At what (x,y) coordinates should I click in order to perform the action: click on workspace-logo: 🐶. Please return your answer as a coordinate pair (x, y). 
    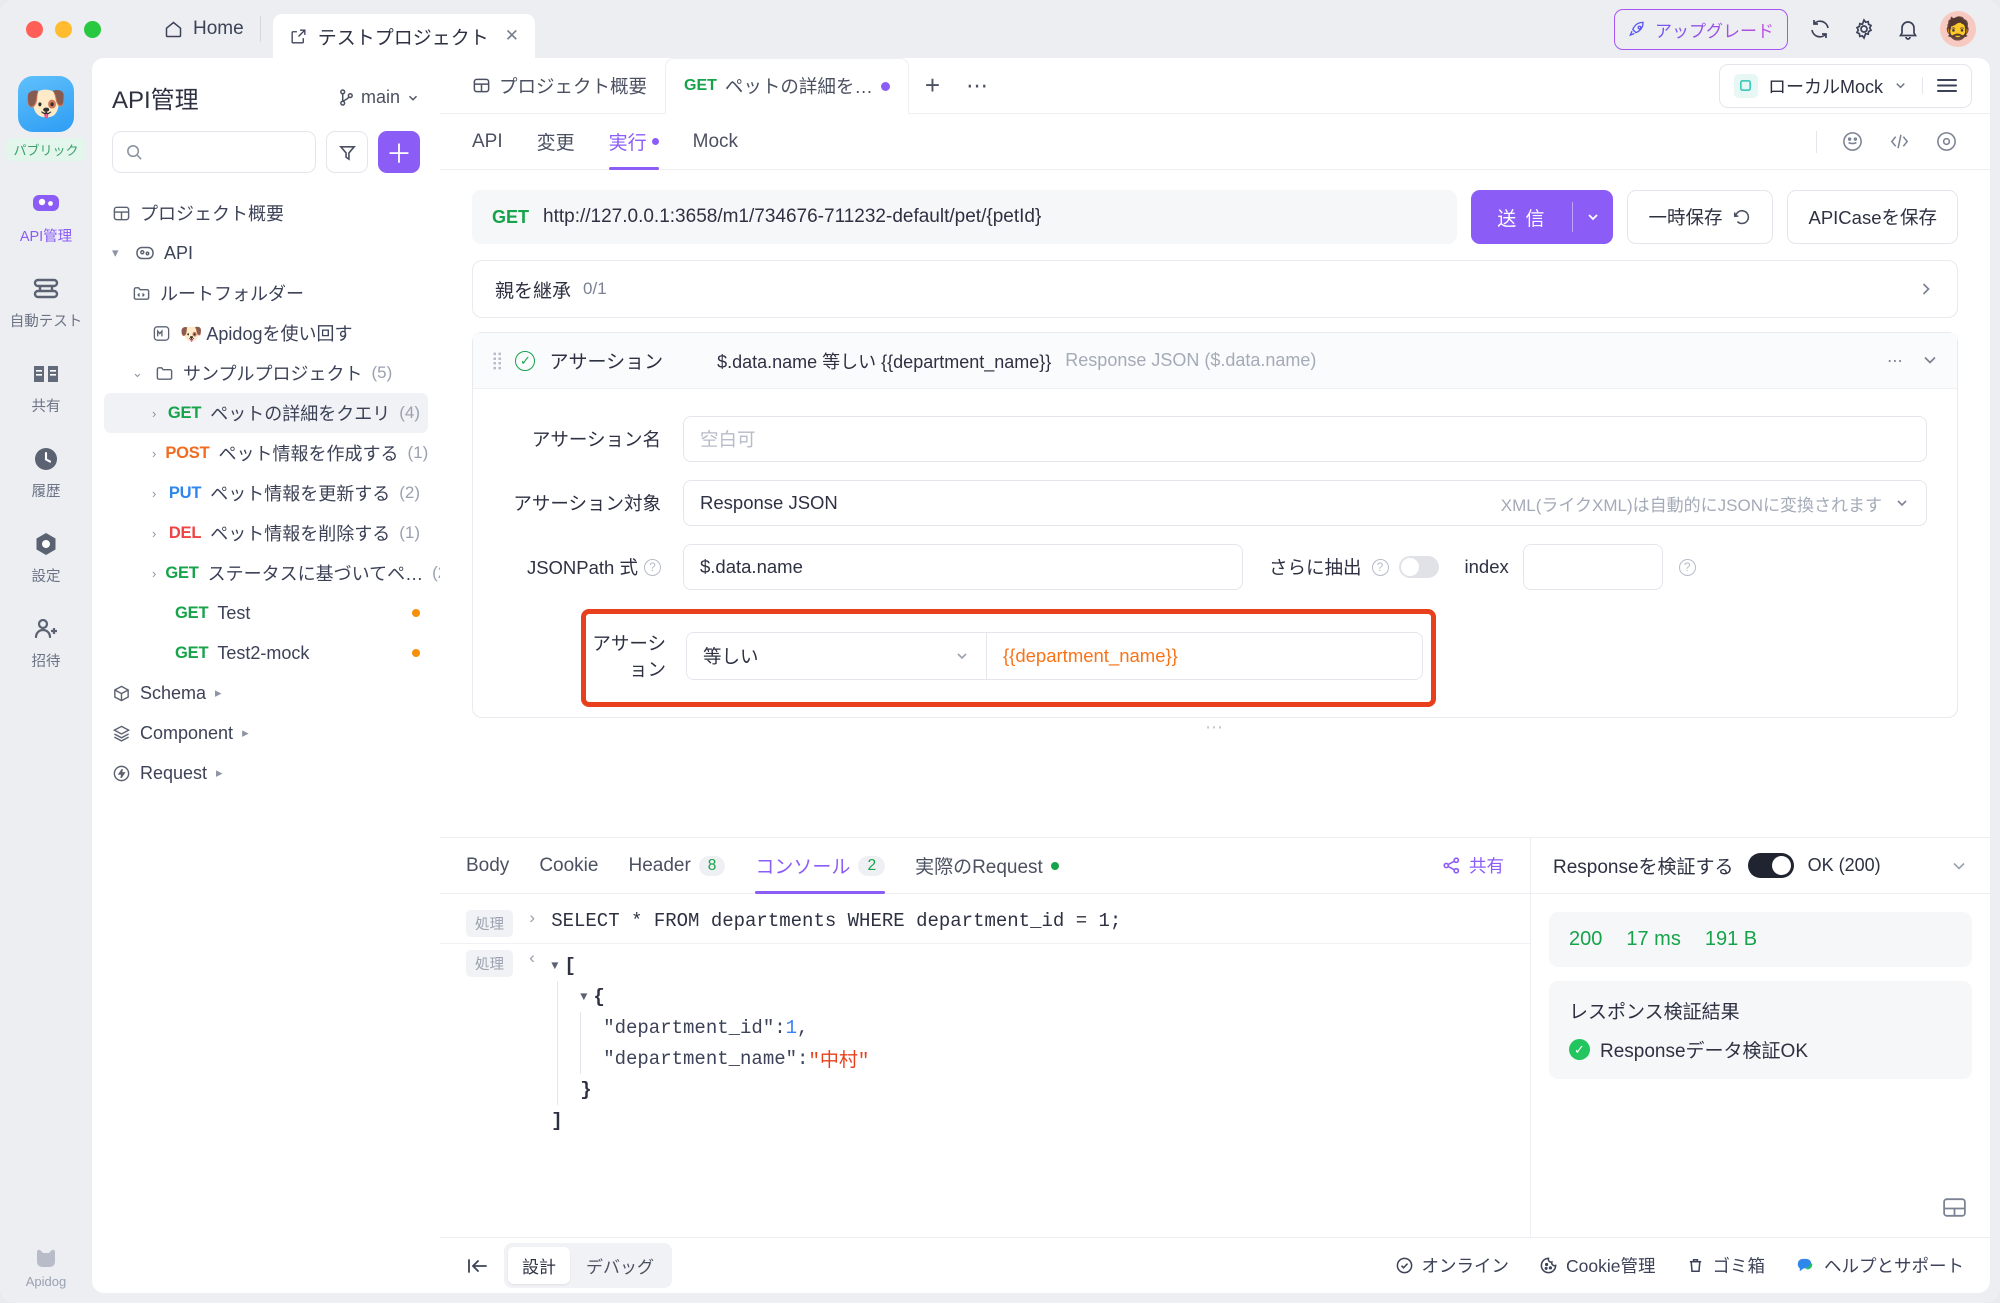
    Looking at the image, I should click on (46, 104).